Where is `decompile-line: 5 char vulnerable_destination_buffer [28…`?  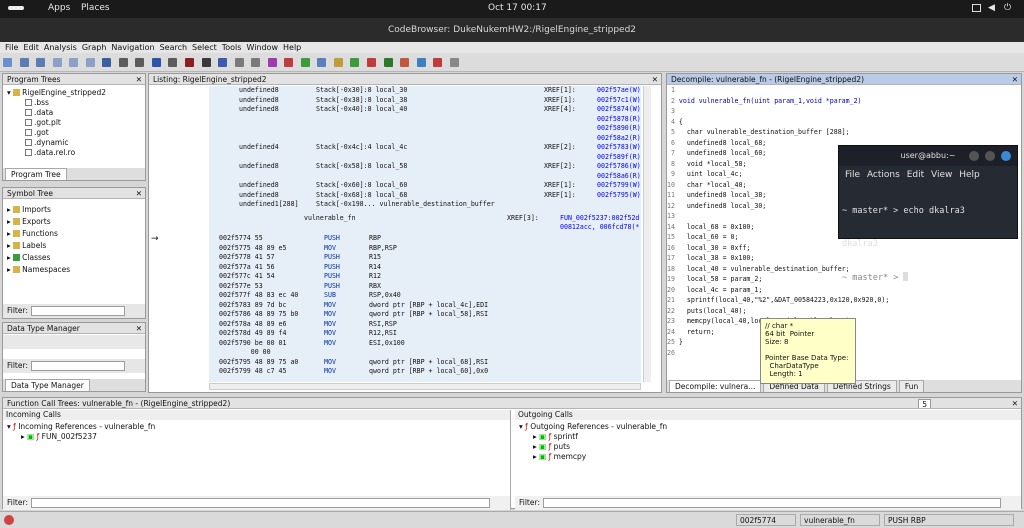 decompile-line: 5 char vulnerable_destination_buffer [28… is located at coordinates (841, 133).